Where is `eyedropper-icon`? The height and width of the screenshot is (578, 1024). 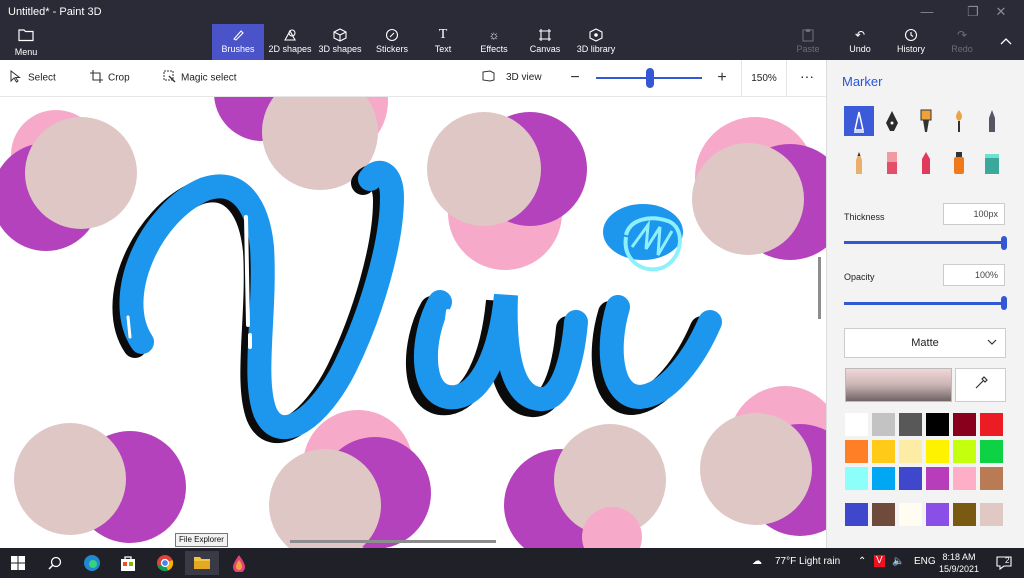 eyedropper-icon is located at coordinates (981, 382).